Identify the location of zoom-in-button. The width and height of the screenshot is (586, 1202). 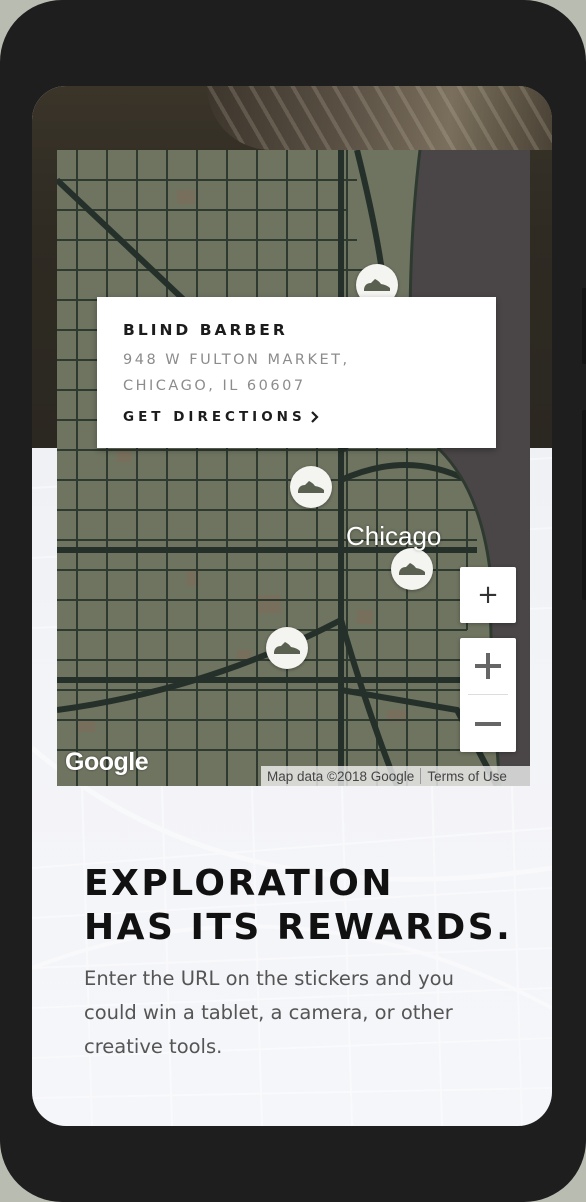
(488, 666).